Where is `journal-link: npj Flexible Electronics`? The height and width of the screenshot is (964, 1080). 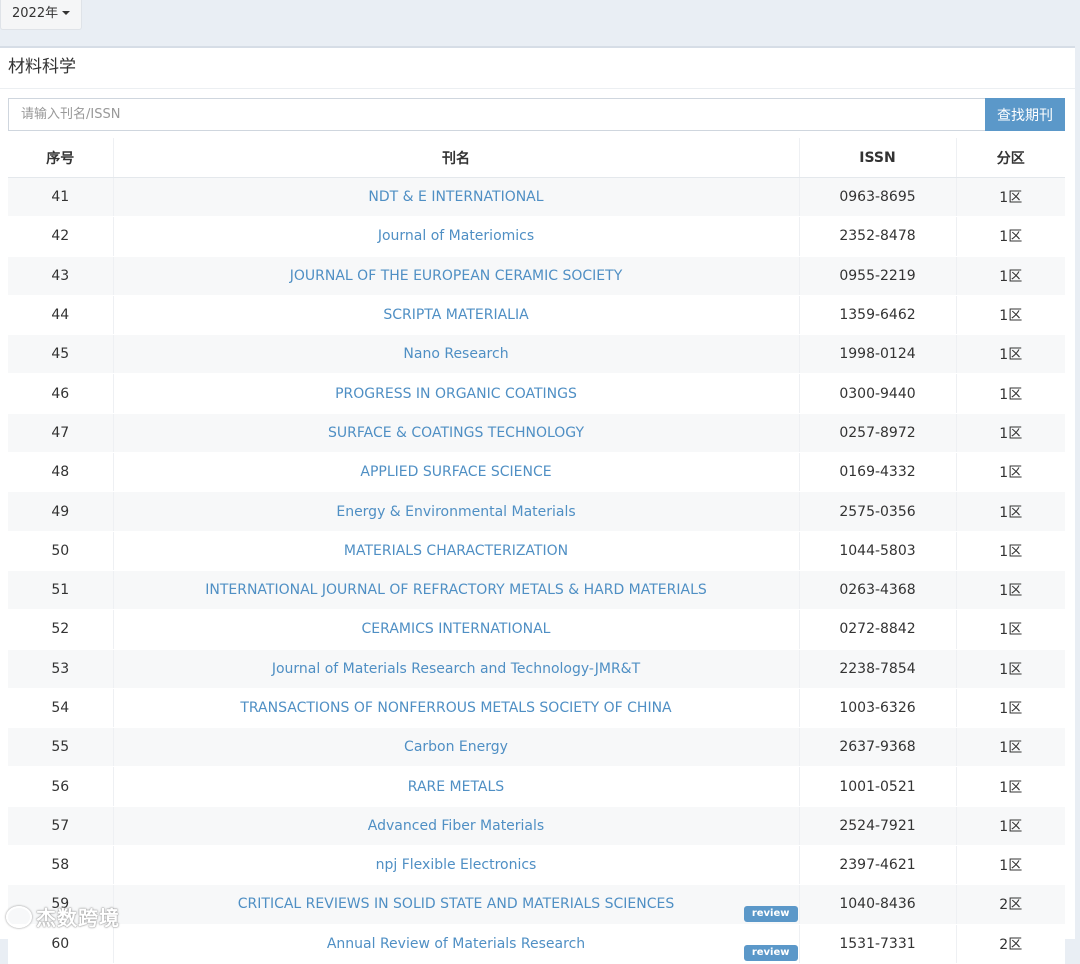 journal-link: npj Flexible Electronics is located at coordinates (456, 865).